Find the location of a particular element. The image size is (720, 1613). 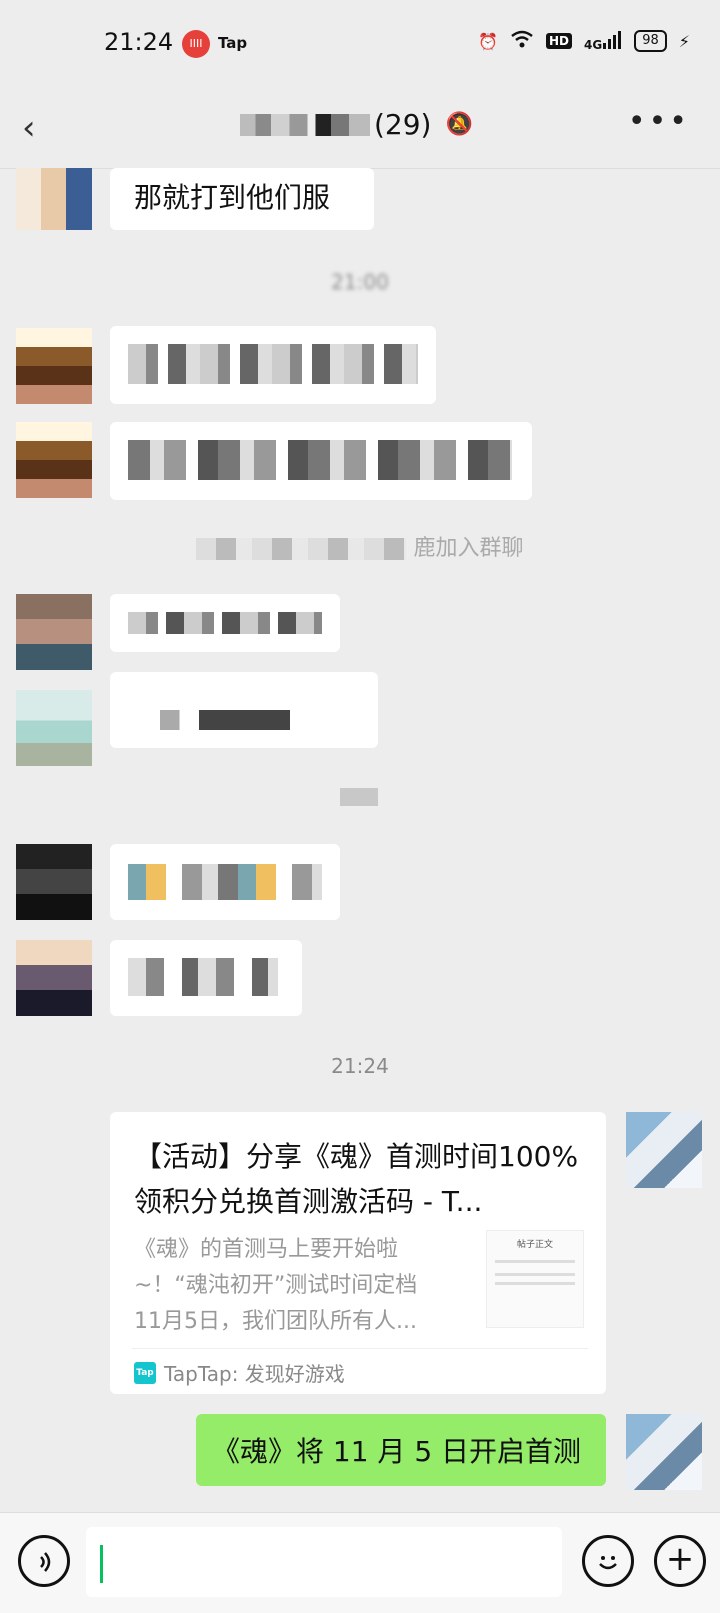

chat-header: ‹ (29) 🔕 ••• is located at coordinates (360, 129).